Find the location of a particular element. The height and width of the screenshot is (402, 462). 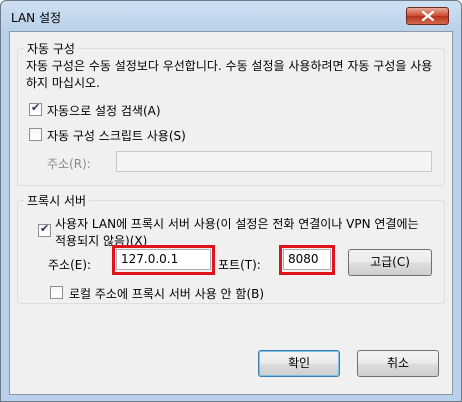

ok-button: 확인 is located at coordinates (299, 363).